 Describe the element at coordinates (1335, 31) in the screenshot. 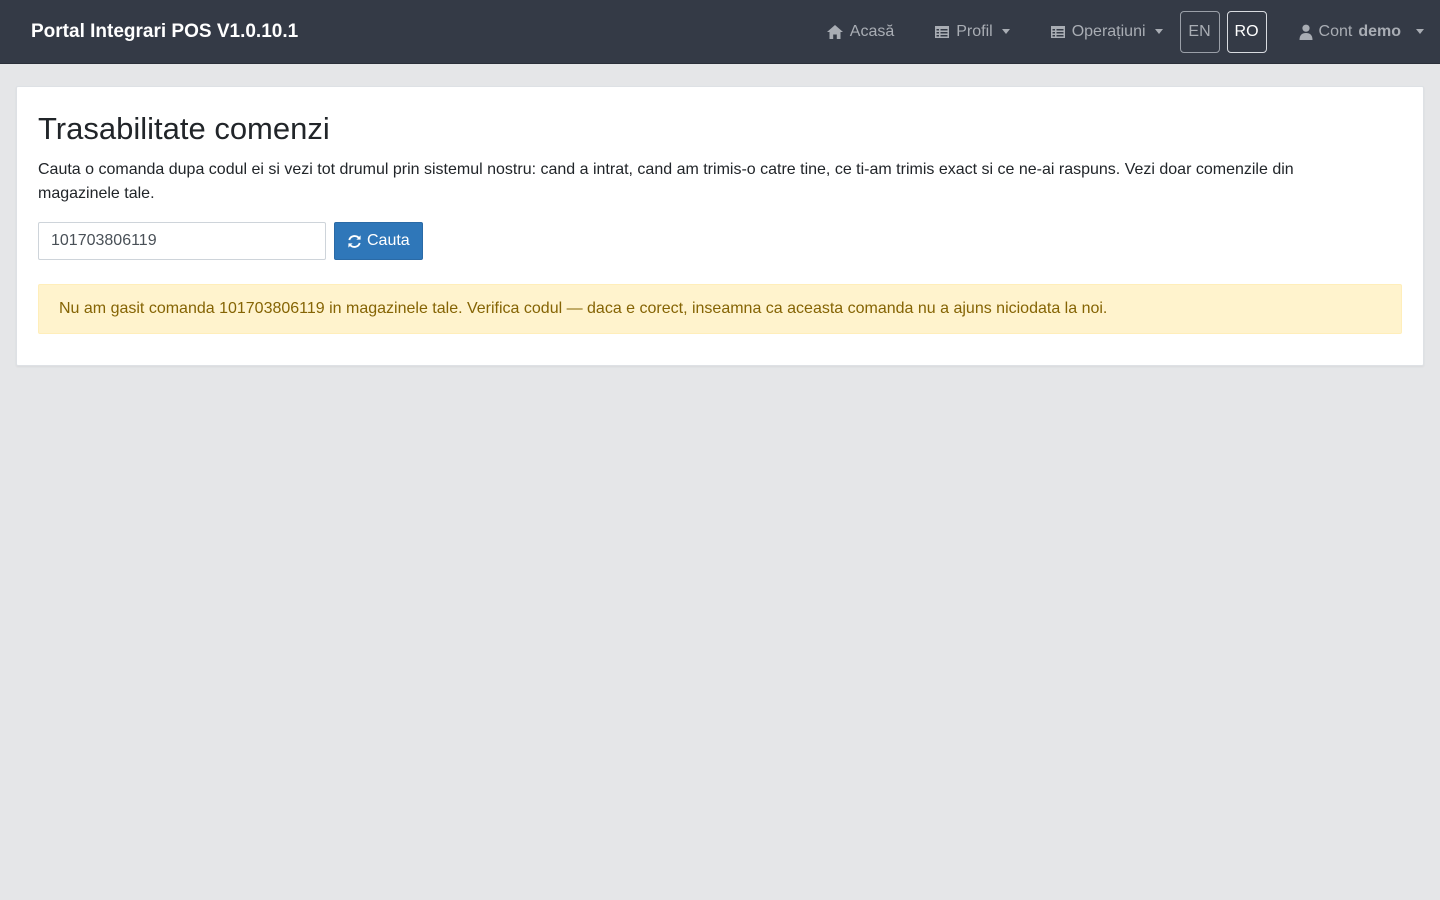

I see `account-prefix: Cont` at that location.